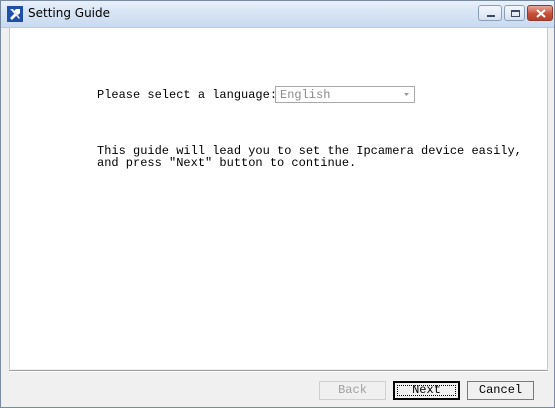  I want to click on next-button-label: Next, so click(426, 390).